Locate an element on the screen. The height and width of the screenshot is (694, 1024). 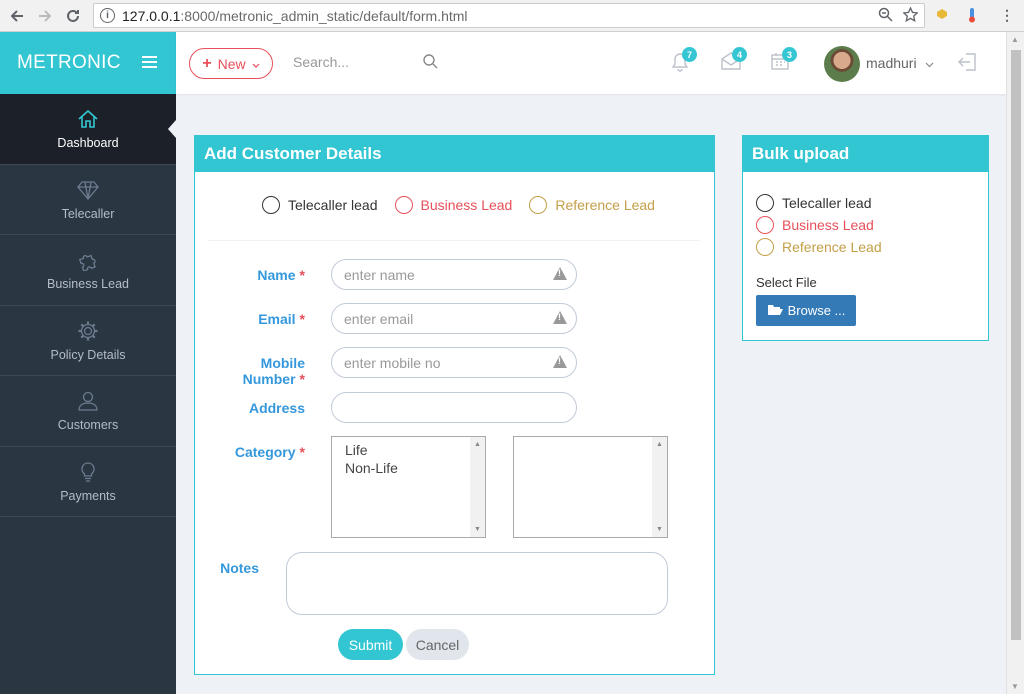
bookmark-star-icon is located at coordinates (910, 16).